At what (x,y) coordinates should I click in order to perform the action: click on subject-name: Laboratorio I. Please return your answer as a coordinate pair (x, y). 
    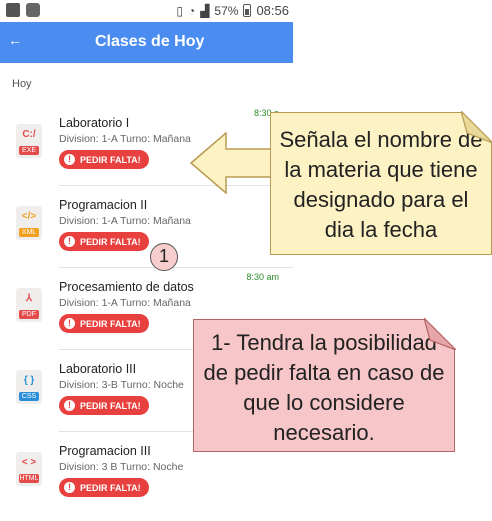
    Looking at the image, I should click on (94, 123).